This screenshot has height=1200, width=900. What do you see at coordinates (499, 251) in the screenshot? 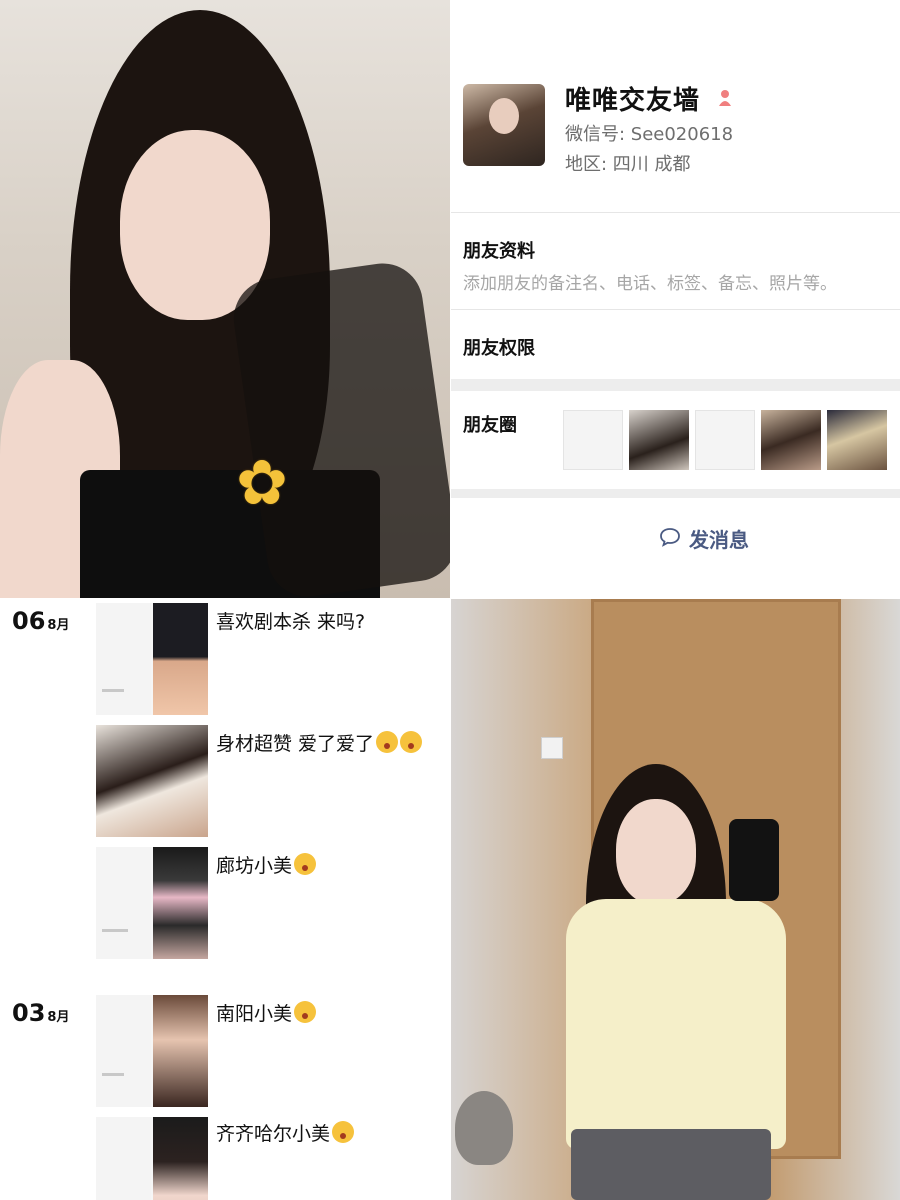
I see `friend-info-title: 朋友资料` at bounding box center [499, 251].